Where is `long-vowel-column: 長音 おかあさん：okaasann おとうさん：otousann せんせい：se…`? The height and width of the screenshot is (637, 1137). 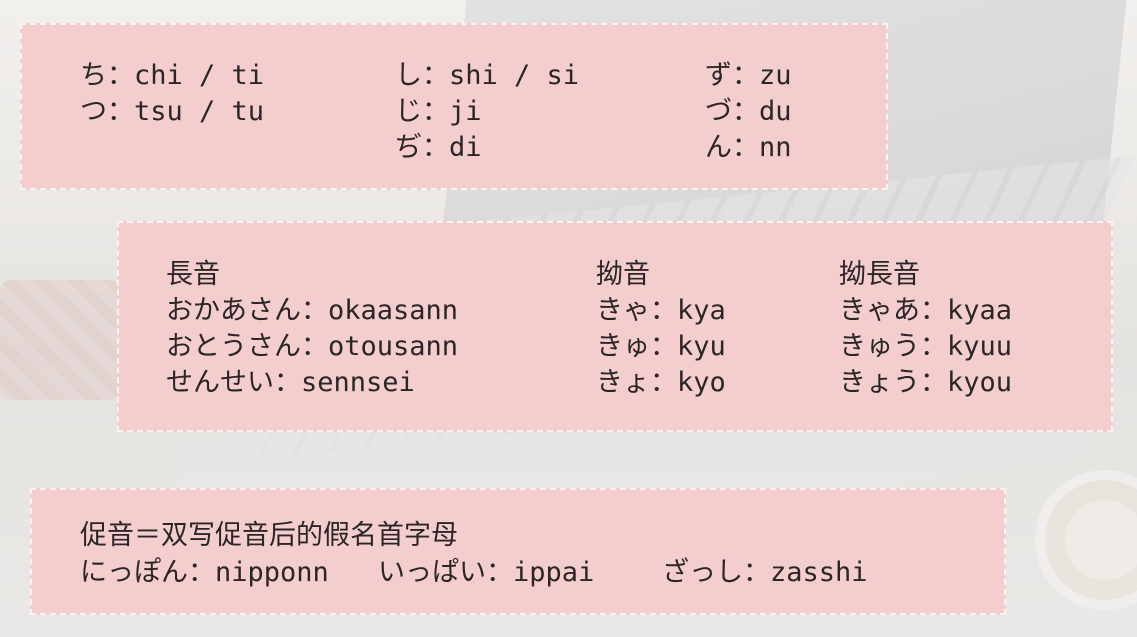
long-vowel-column: 長音 おかあさん：okaasann おとうさん：otousann せんせい：se… is located at coordinates (312, 329).